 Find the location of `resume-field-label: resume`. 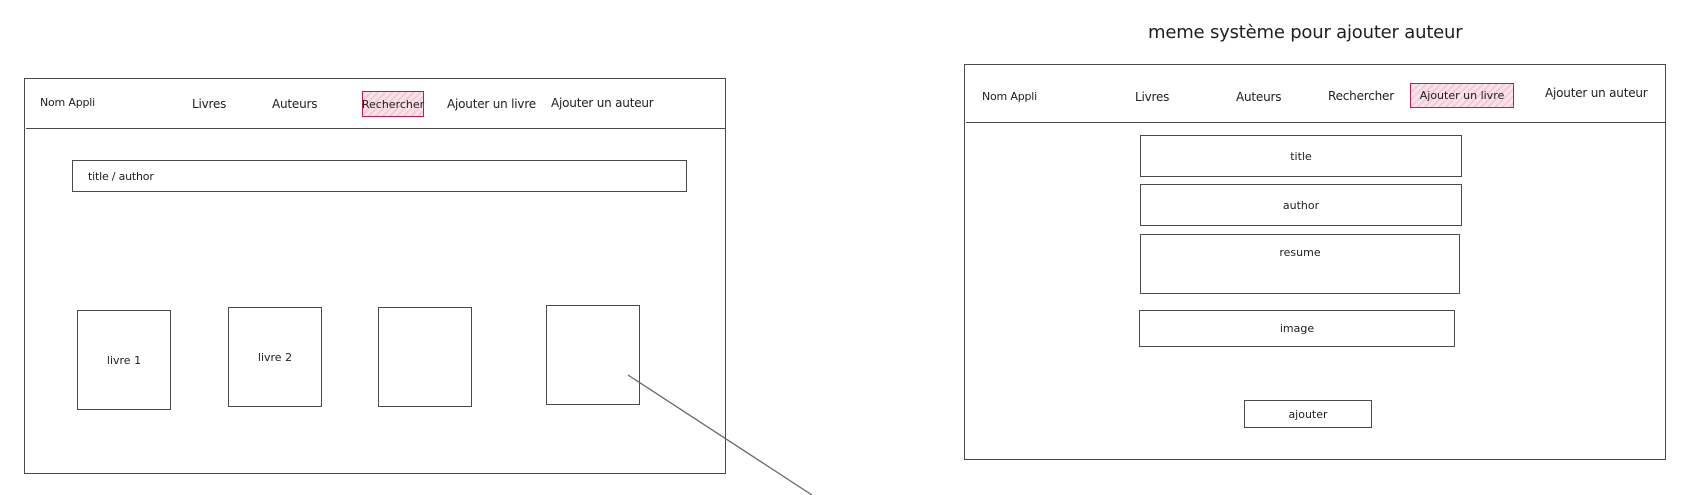

resume-field-label: resume is located at coordinates (1300, 252).